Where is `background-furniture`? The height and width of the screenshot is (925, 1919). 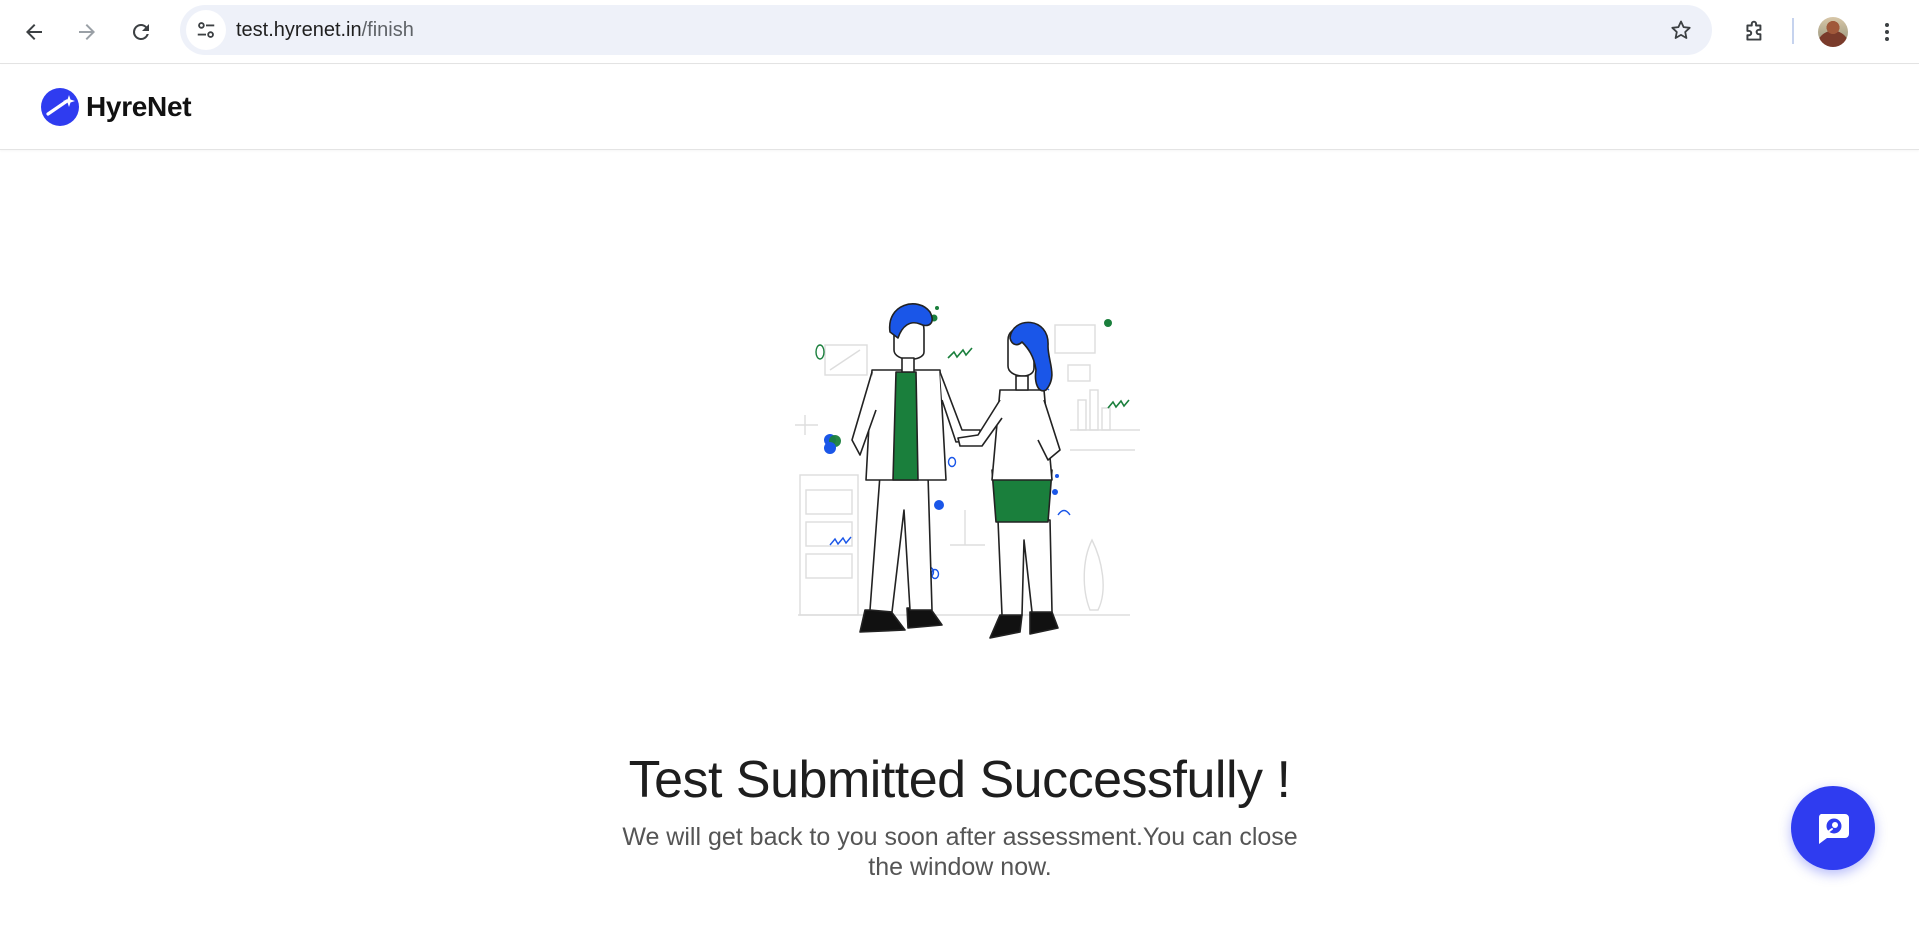 background-furniture is located at coordinates (967, 470).